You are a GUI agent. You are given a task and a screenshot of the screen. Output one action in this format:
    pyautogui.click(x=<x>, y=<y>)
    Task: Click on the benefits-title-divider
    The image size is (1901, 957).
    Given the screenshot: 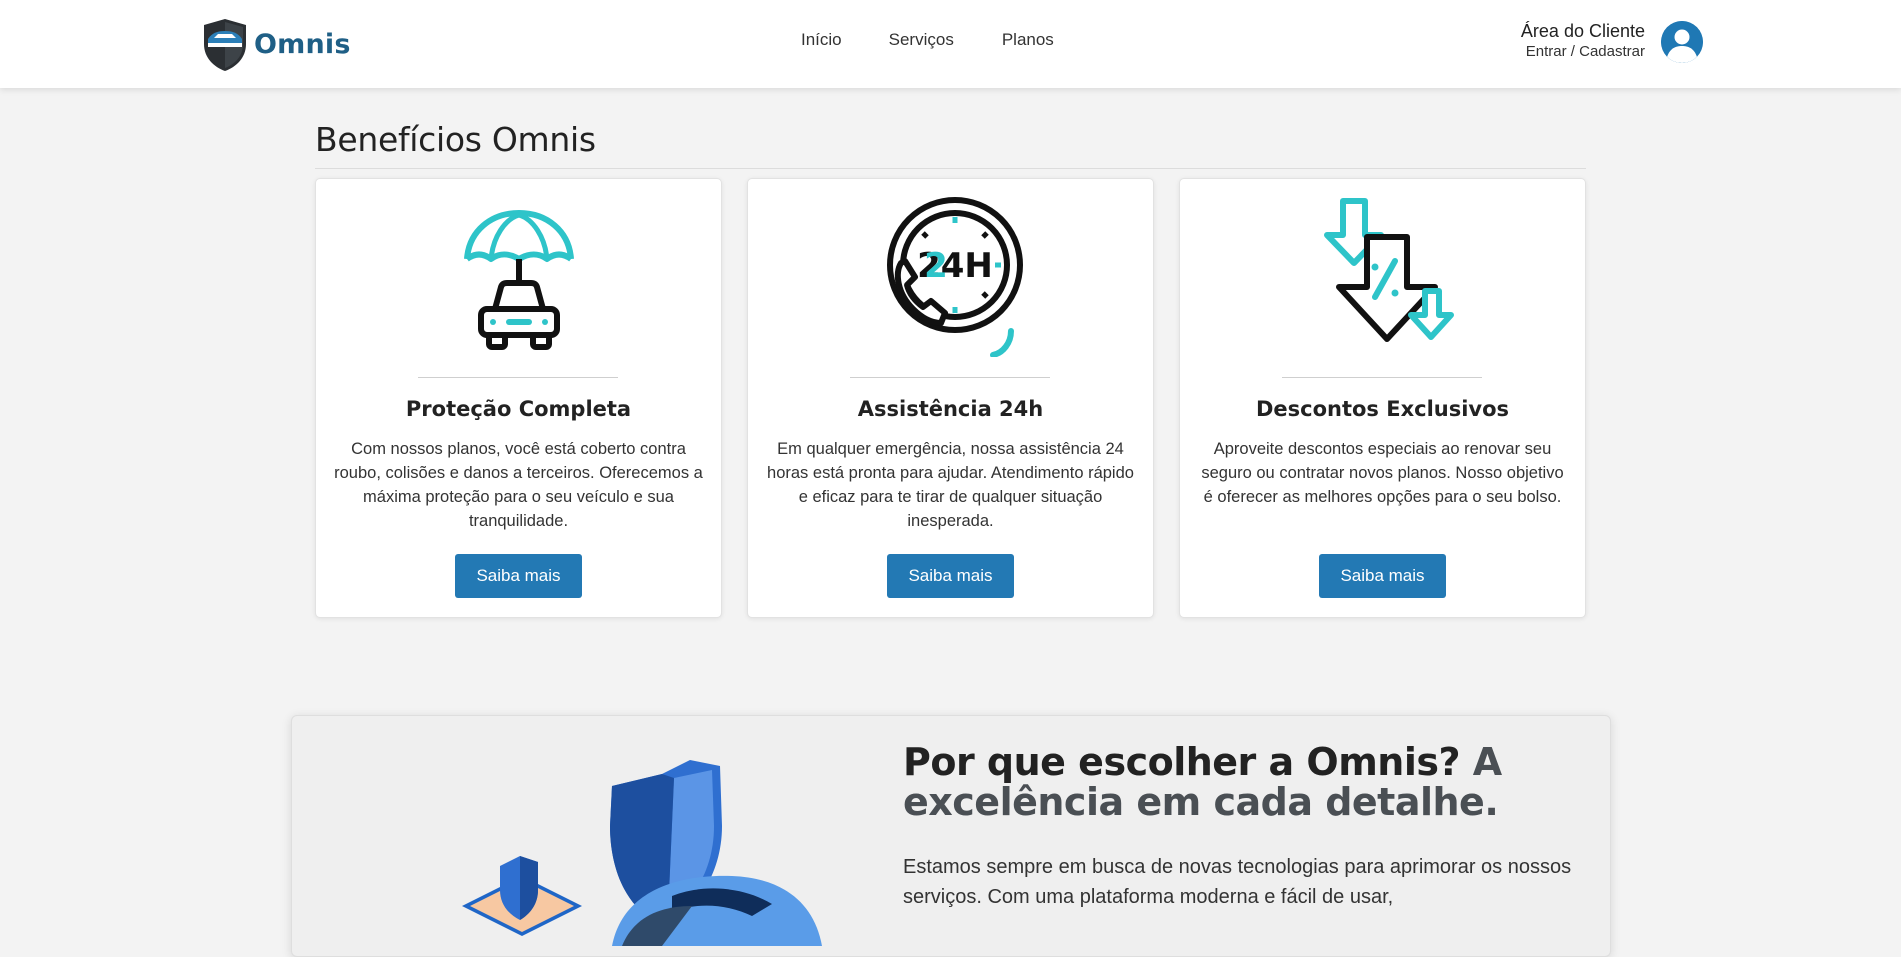 What is the action you would take?
    pyautogui.click(x=950, y=168)
    